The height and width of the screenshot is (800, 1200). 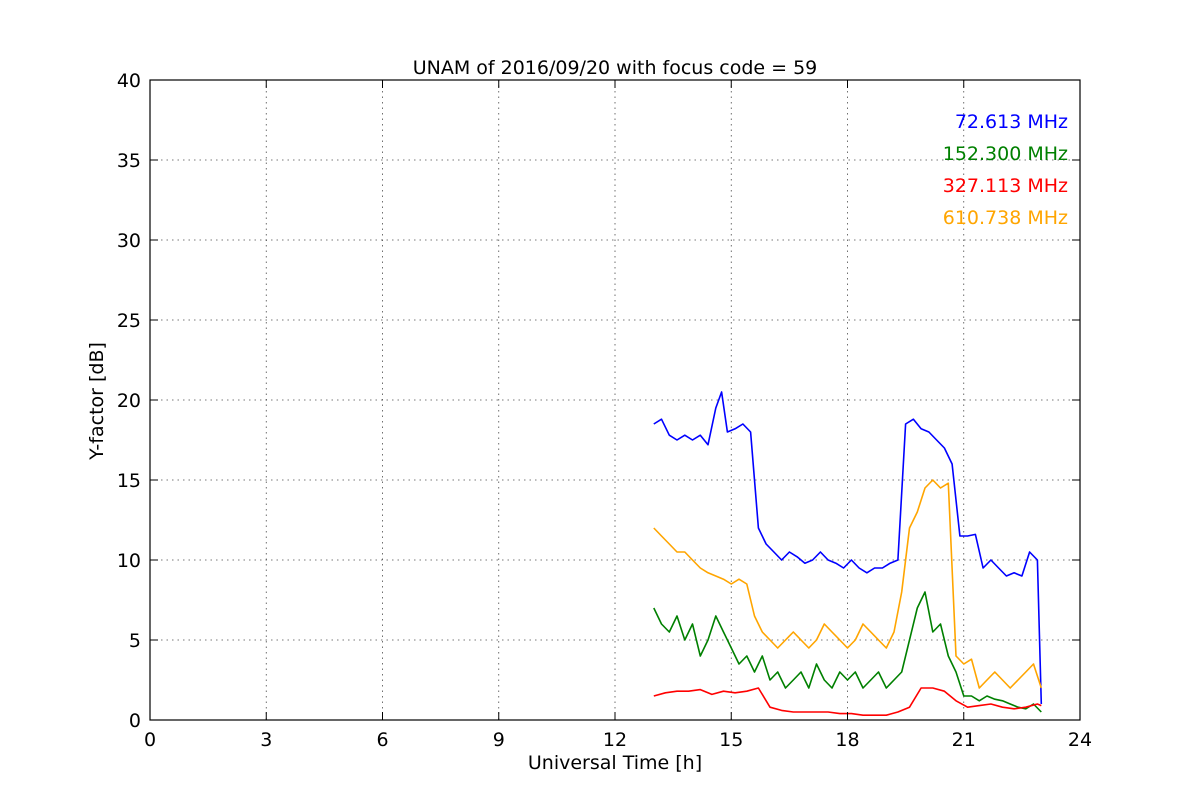 I want to click on legend-entry: 610.738 MHz, so click(x=1005, y=218).